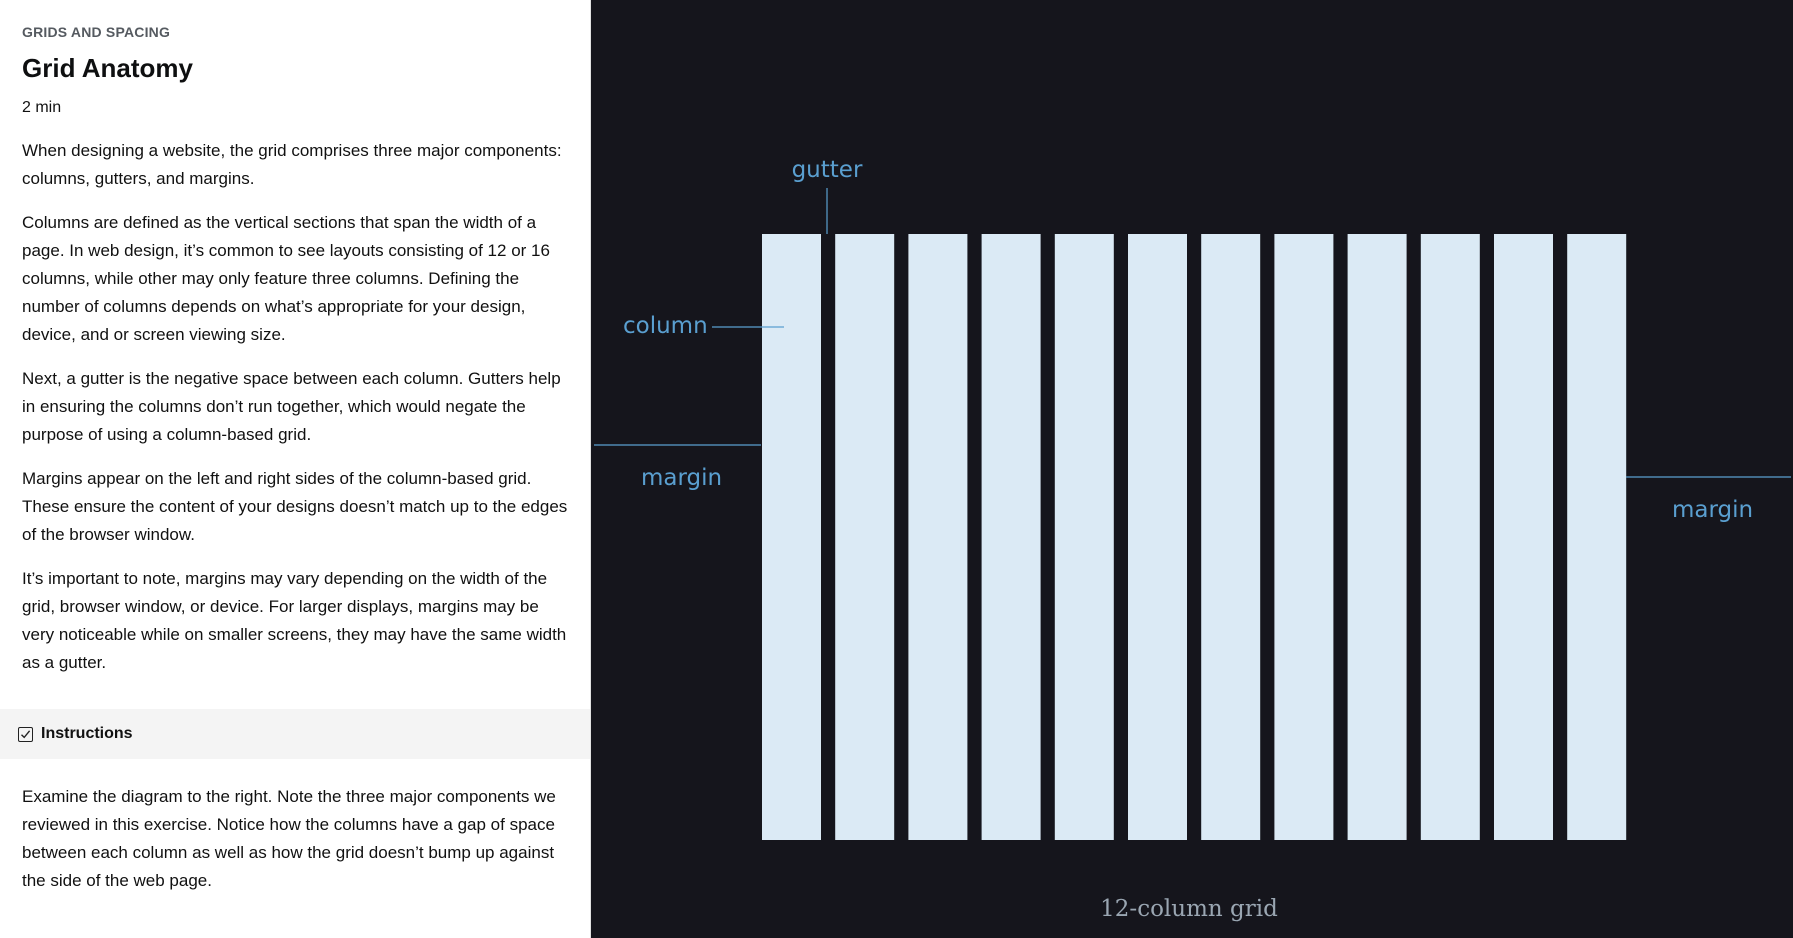  What do you see at coordinates (1189, 909) in the screenshot?
I see `grid-caption: 12-column grid` at bounding box center [1189, 909].